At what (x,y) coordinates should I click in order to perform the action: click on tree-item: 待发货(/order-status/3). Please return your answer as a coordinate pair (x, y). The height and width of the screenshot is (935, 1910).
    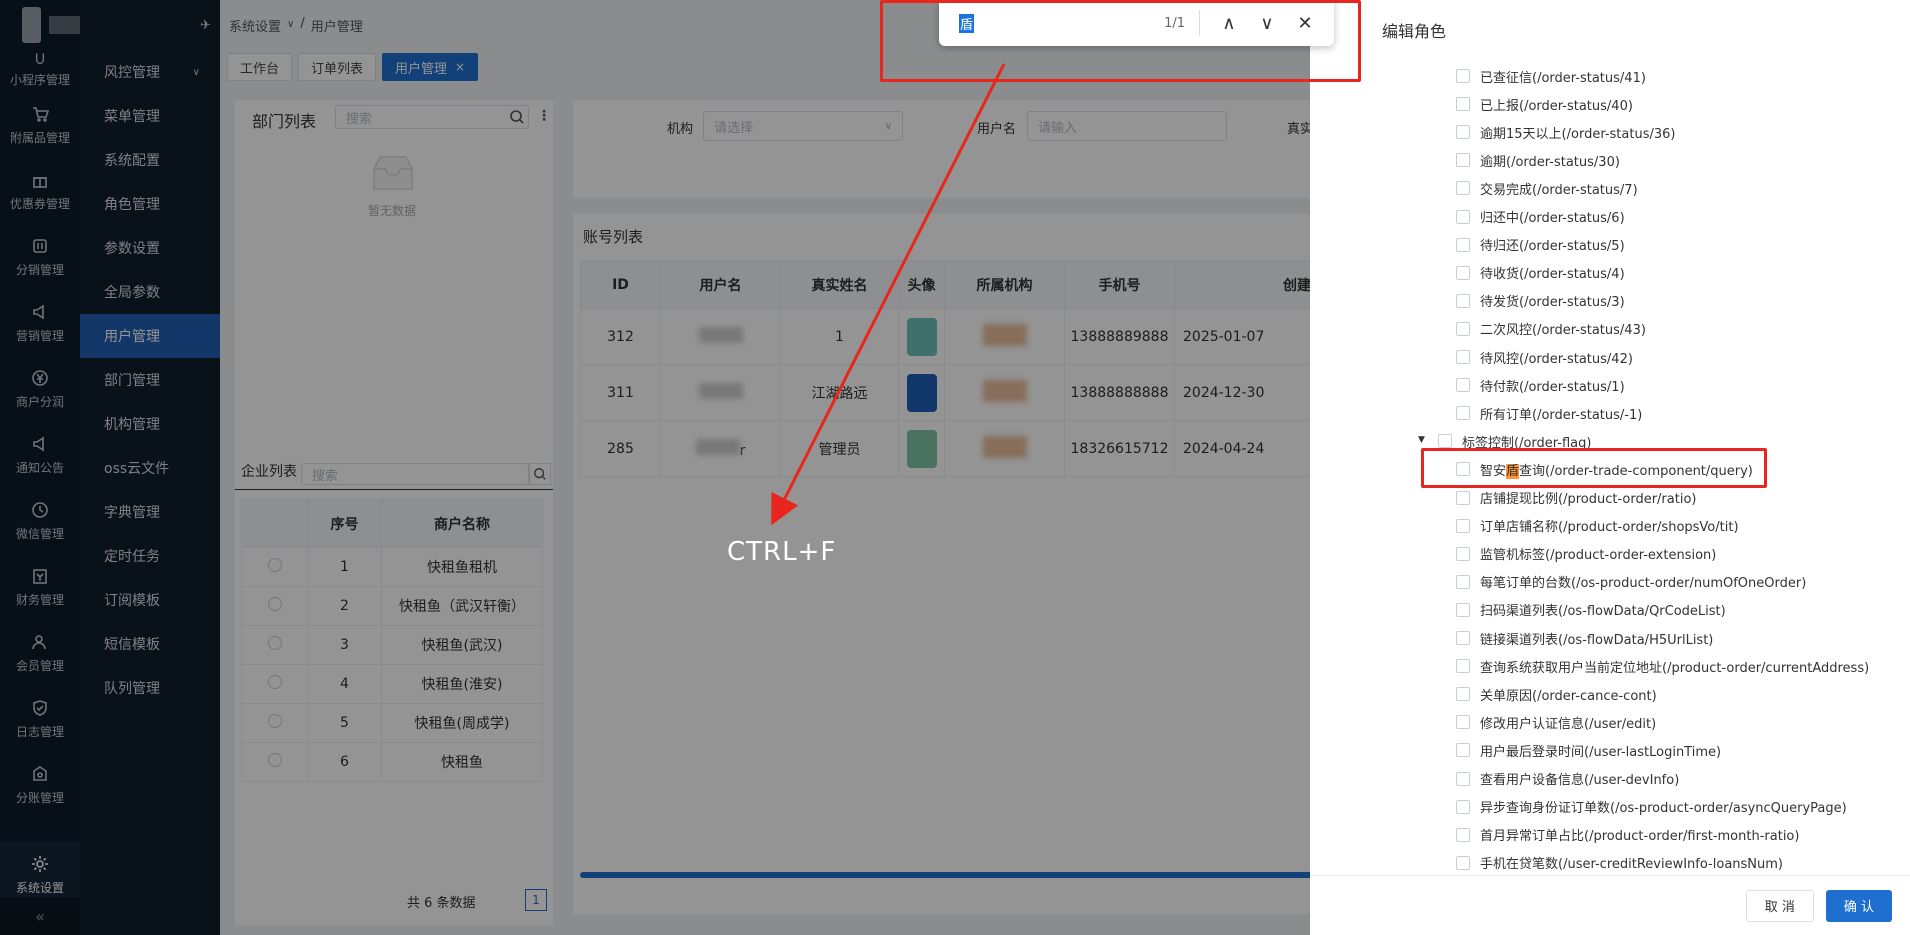
    Looking at the image, I should click on (1540, 301).